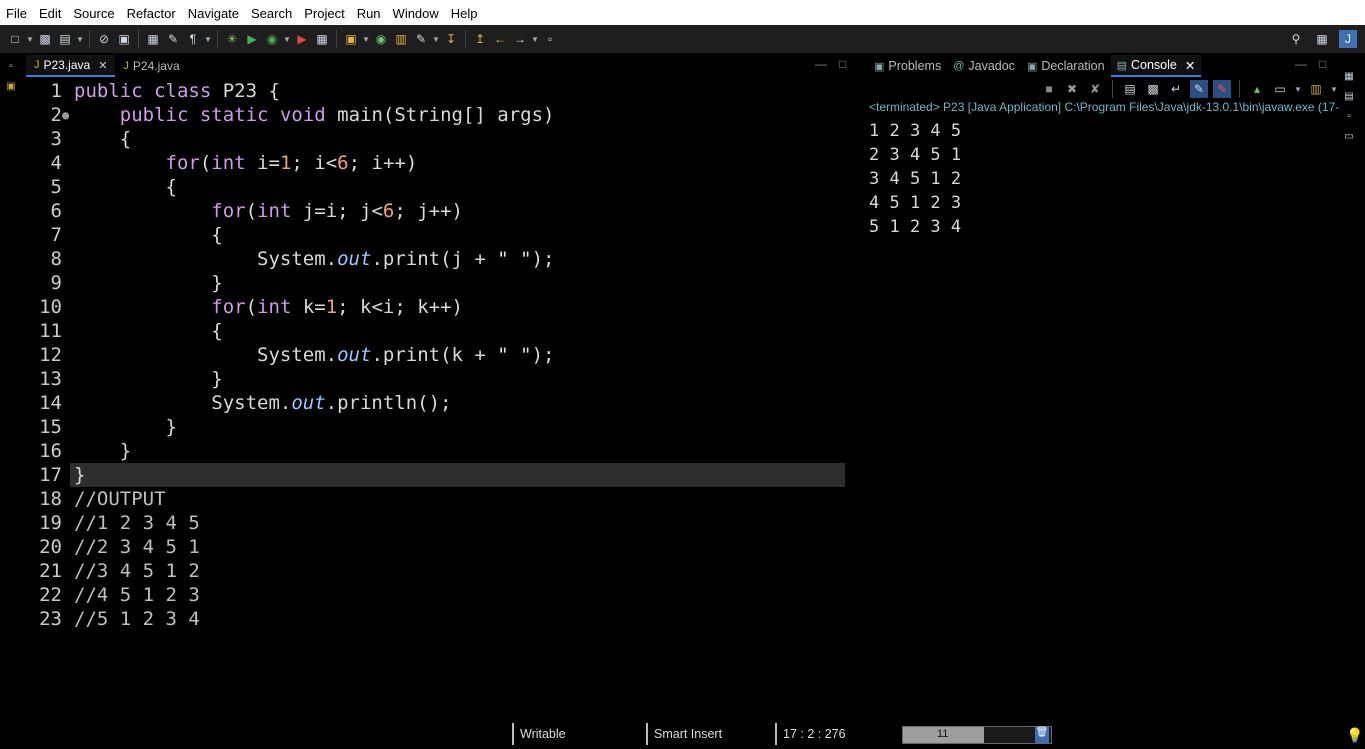 The height and width of the screenshot is (749, 1365). I want to click on code-line: 11 {, so click(443, 331).